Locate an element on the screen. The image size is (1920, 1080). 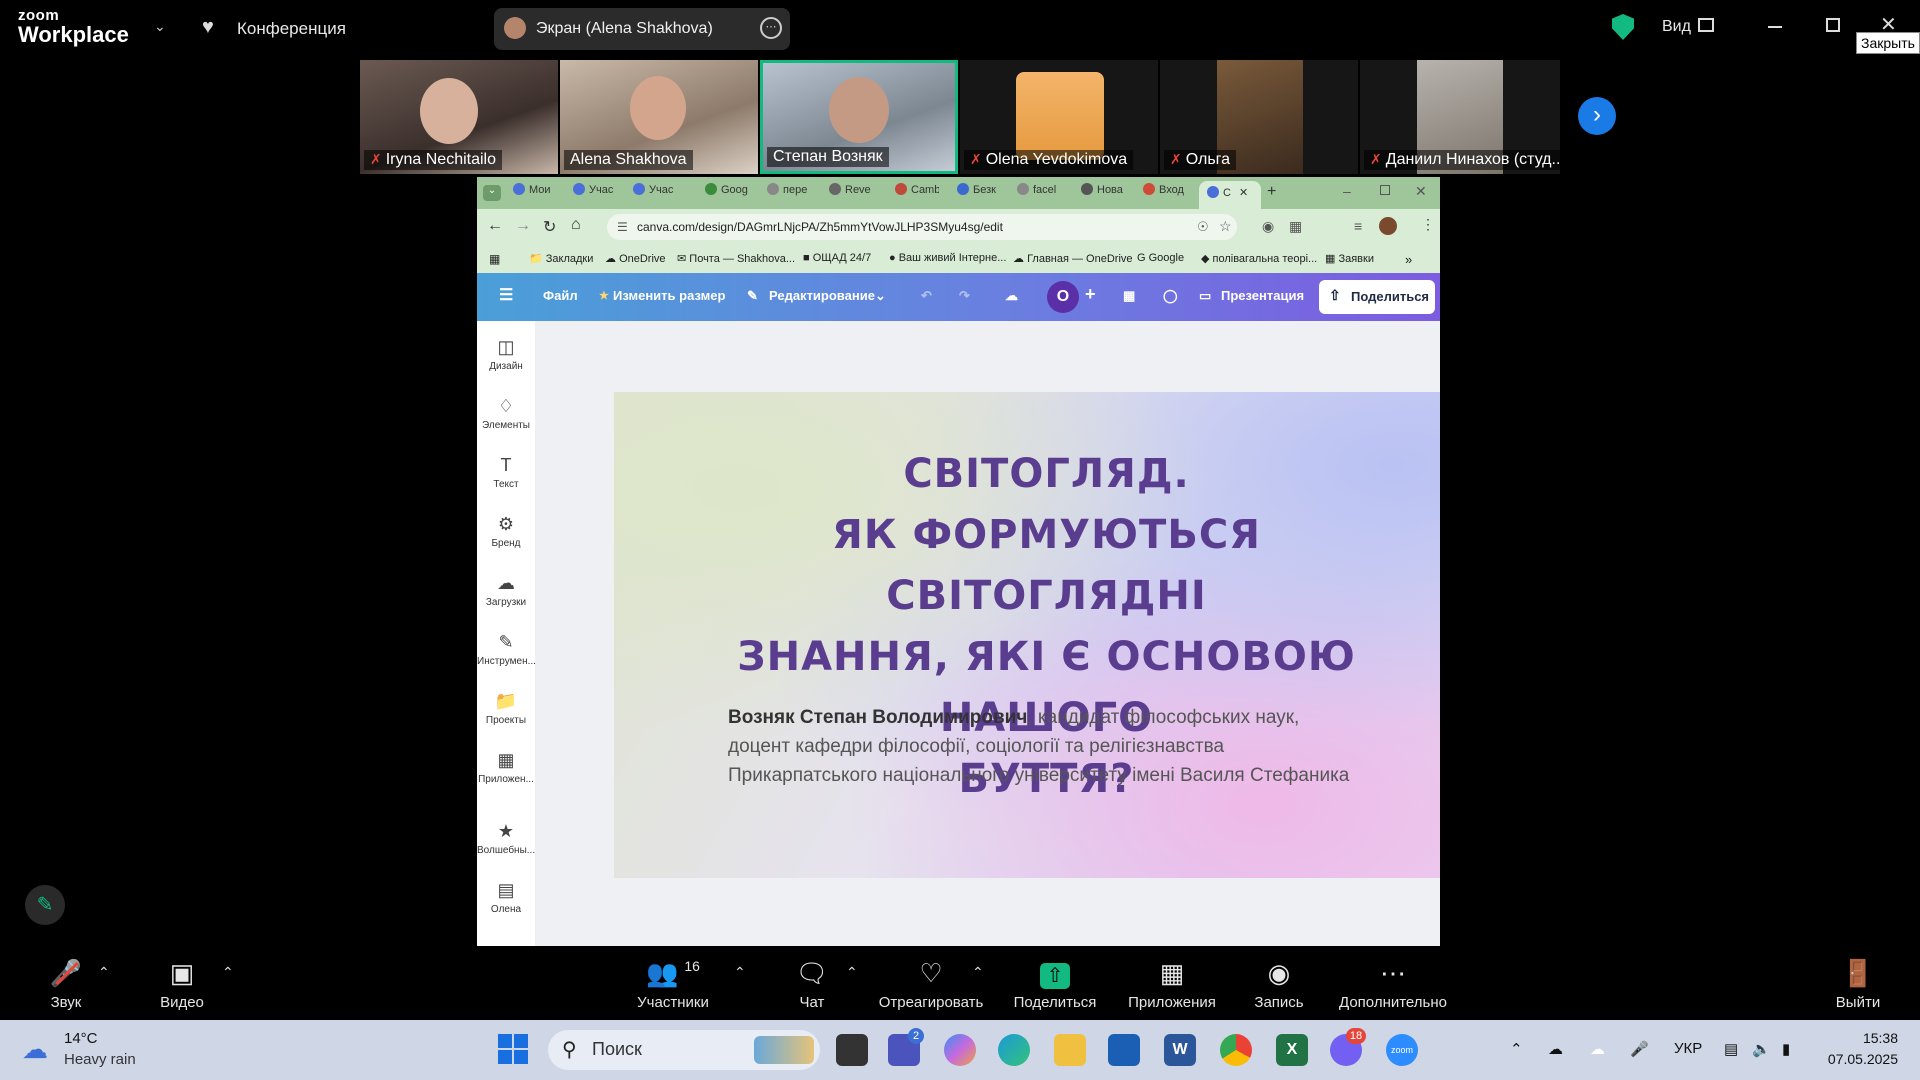
restore-icon is located at coordinates (1833, 25).